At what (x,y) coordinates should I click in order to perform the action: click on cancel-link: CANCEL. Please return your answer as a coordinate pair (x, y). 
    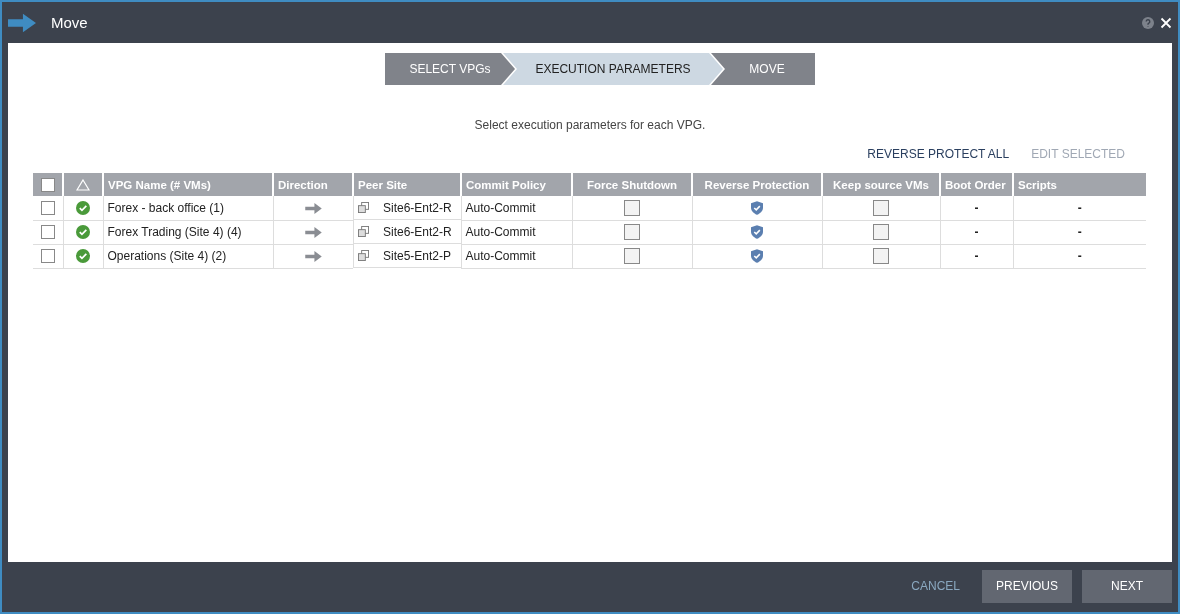
    Looking at the image, I should click on (935, 586).